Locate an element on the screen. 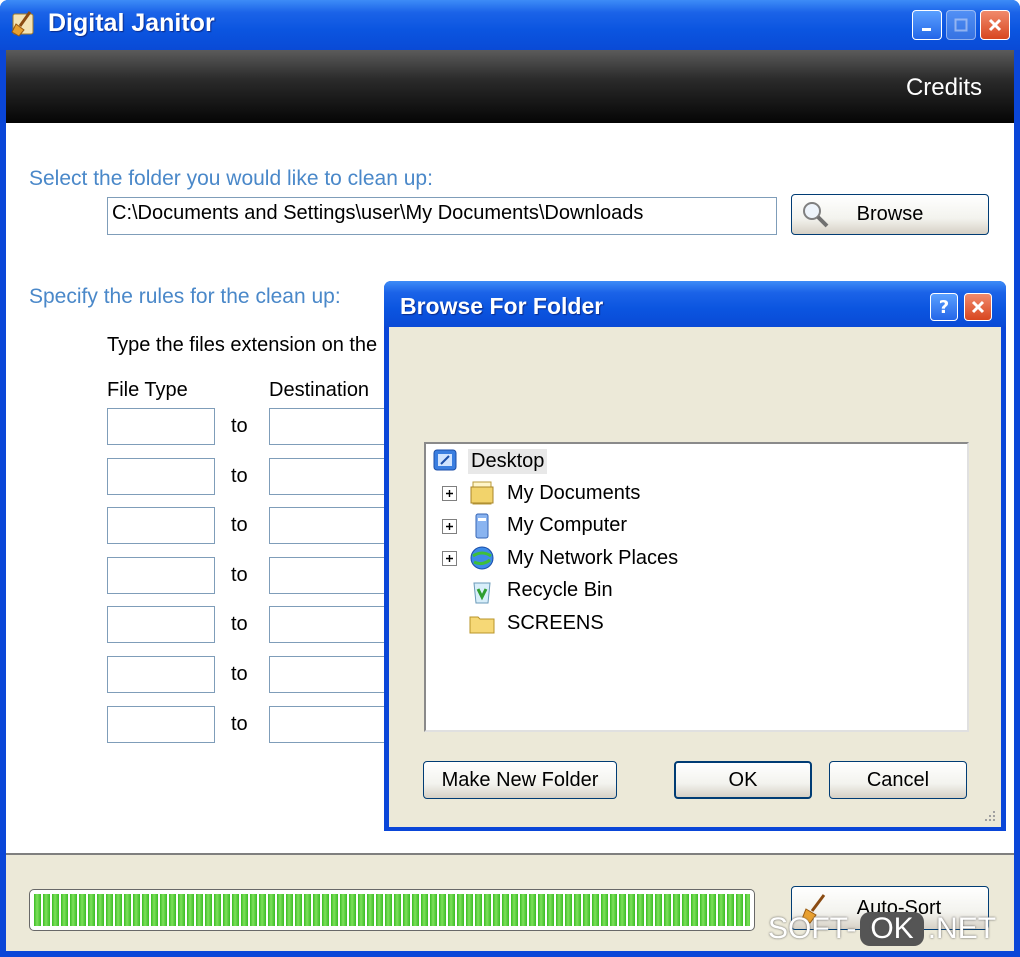 Image resolution: width=1020 pixels, height=957 pixels. tree-item: My Network Places is located at coordinates (574, 558).